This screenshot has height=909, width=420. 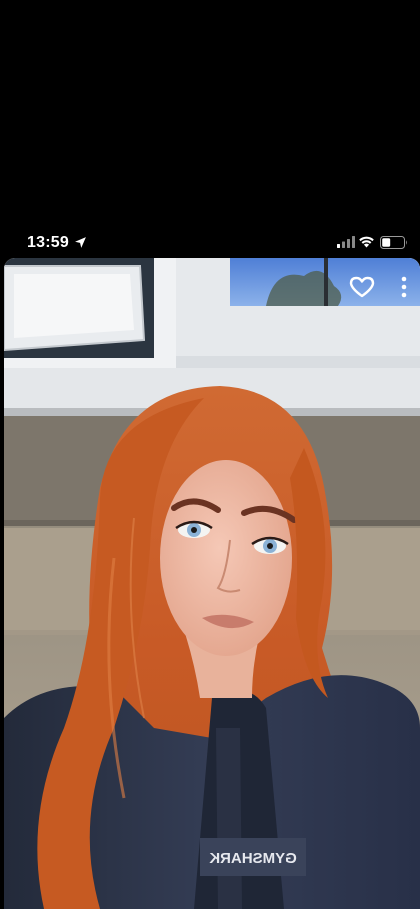 What do you see at coordinates (404, 287) in the screenshot?
I see `more-vertical-icon` at bounding box center [404, 287].